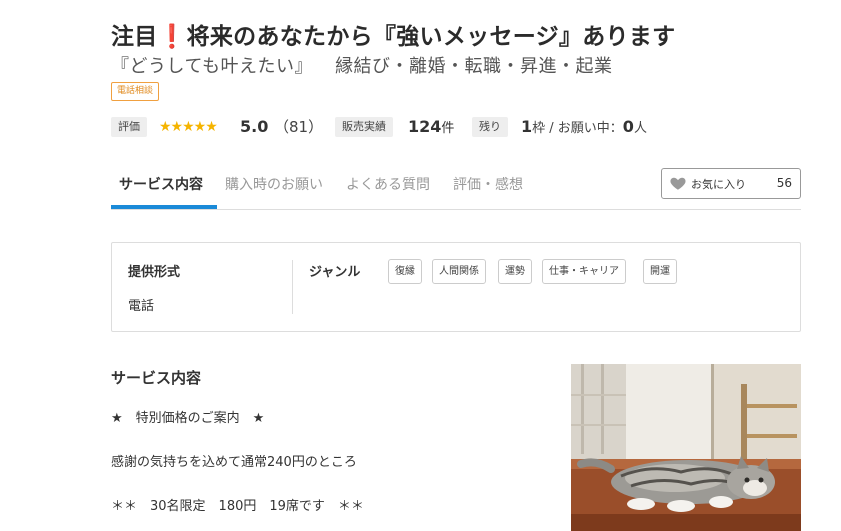 The height and width of the screenshot is (531, 841). I want to click on remaining-slots: 1枠 / お願い中：0人, so click(584, 128).